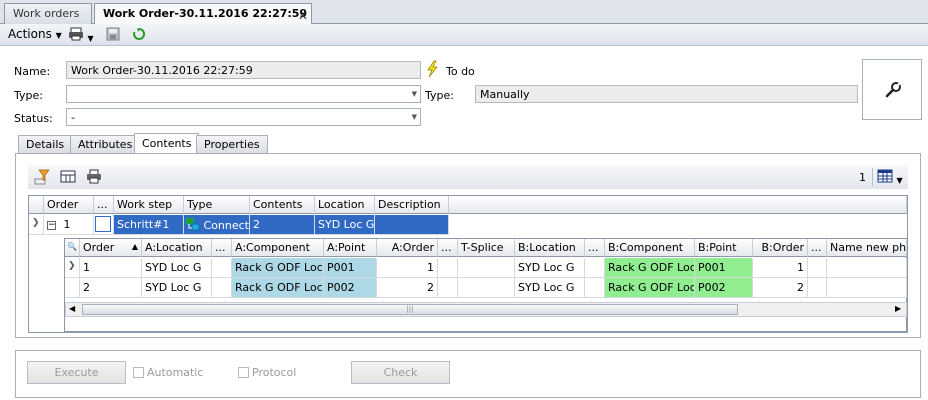  I want to click on layout-menu-button: ▼, so click(890, 177).